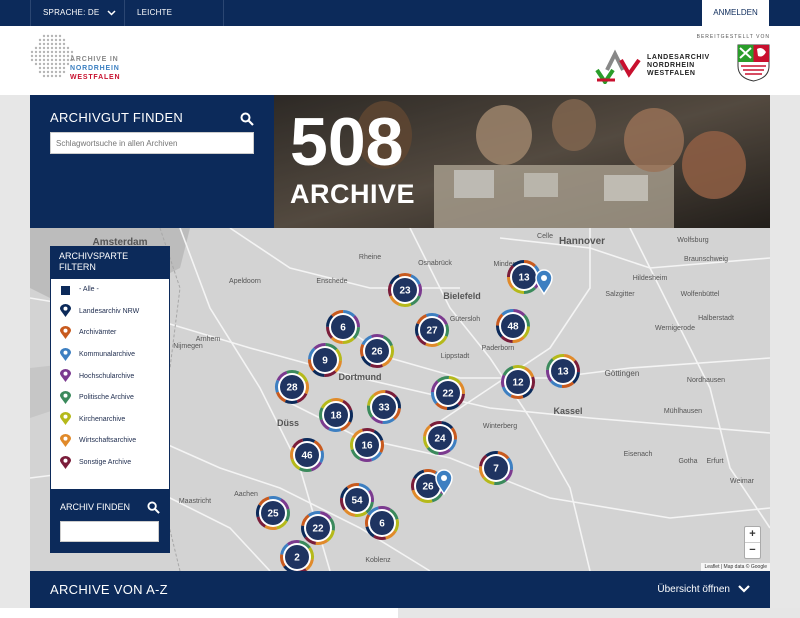 The image size is (800, 618). I want to click on city-label: Braunschweig, so click(706, 259).